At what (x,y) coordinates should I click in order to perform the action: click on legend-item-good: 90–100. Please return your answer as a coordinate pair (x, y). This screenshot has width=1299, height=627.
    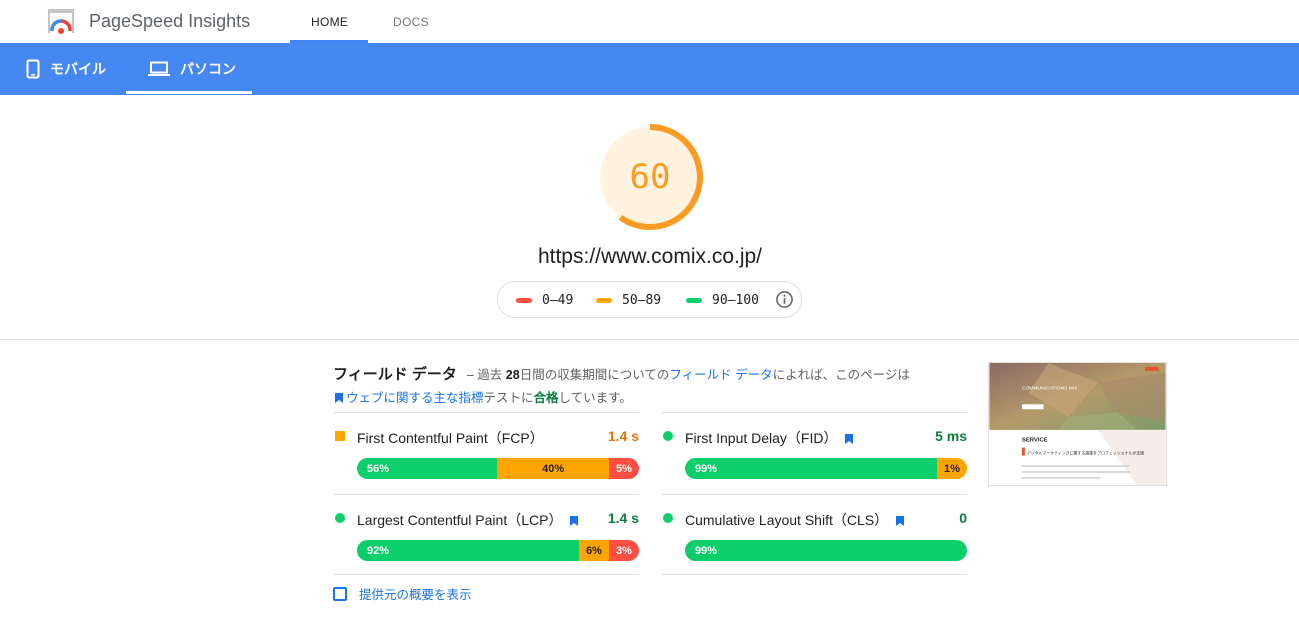
    Looking at the image, I should click on (722, 300).